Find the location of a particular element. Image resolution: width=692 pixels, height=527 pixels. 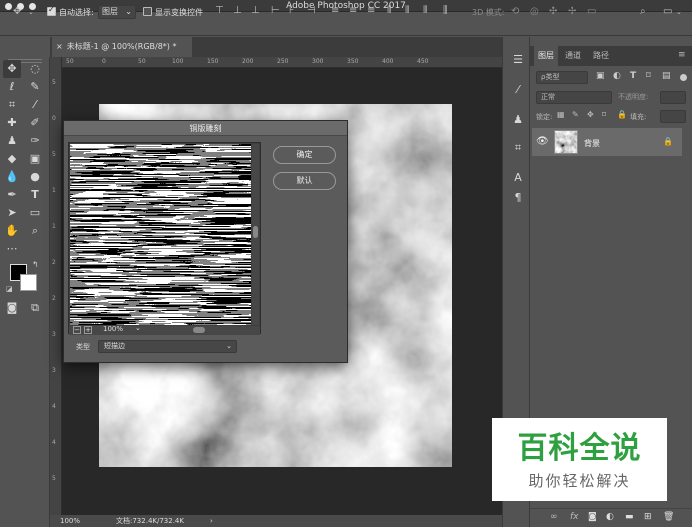

background-color-swatch is located at coordinates (28, 282).